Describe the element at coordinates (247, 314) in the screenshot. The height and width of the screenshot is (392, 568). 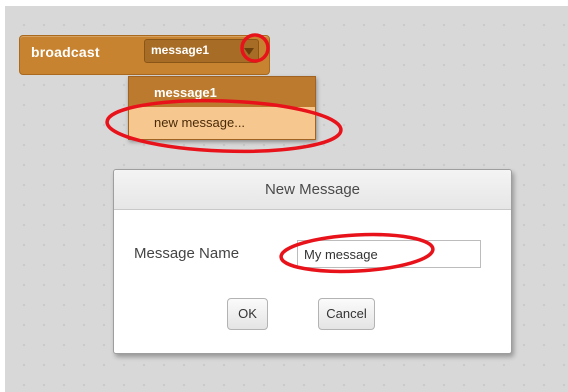
I see `ok-button: OK` at that location.